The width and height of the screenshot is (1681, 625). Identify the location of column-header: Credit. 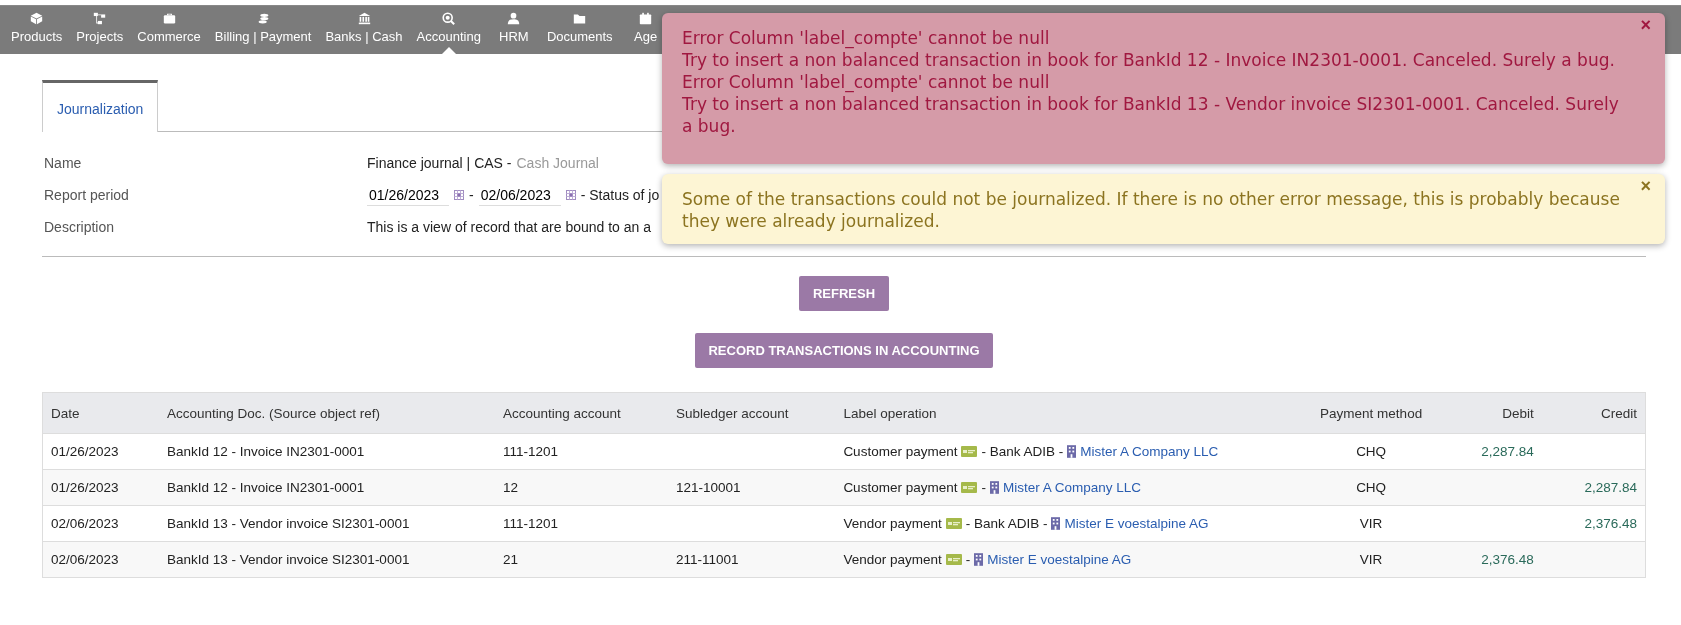
(1593, 413).